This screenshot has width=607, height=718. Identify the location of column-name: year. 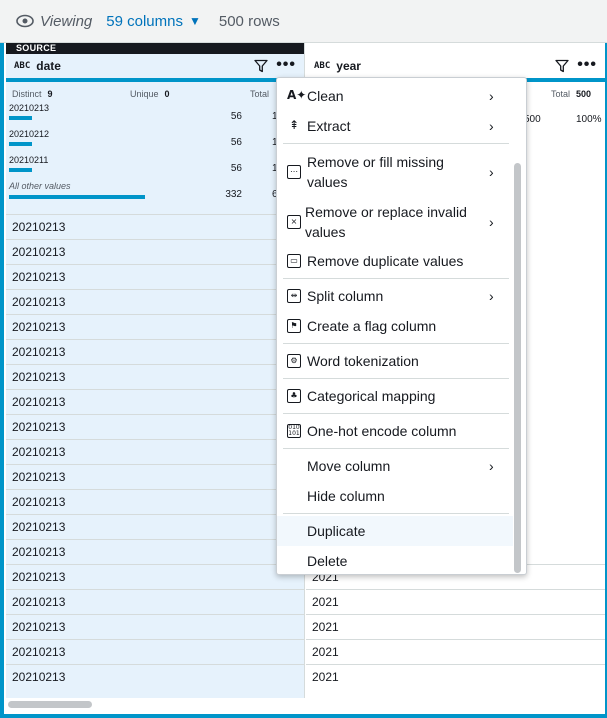
(348, 66).